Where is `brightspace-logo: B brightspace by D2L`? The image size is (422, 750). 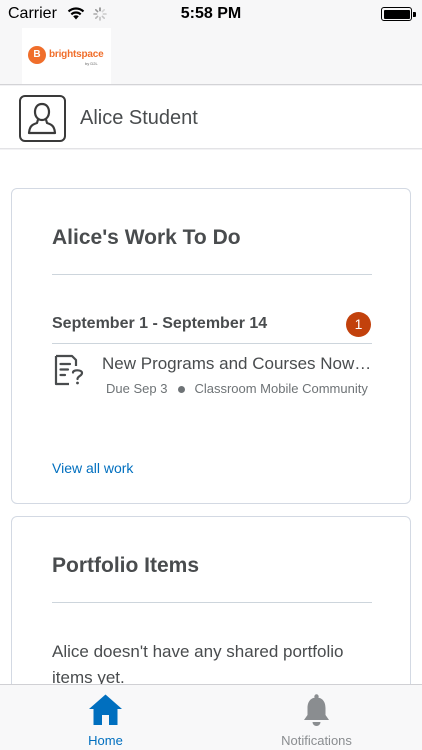 brightspace-logo: B brightspace by D2L is located at coordinates (66, 56).